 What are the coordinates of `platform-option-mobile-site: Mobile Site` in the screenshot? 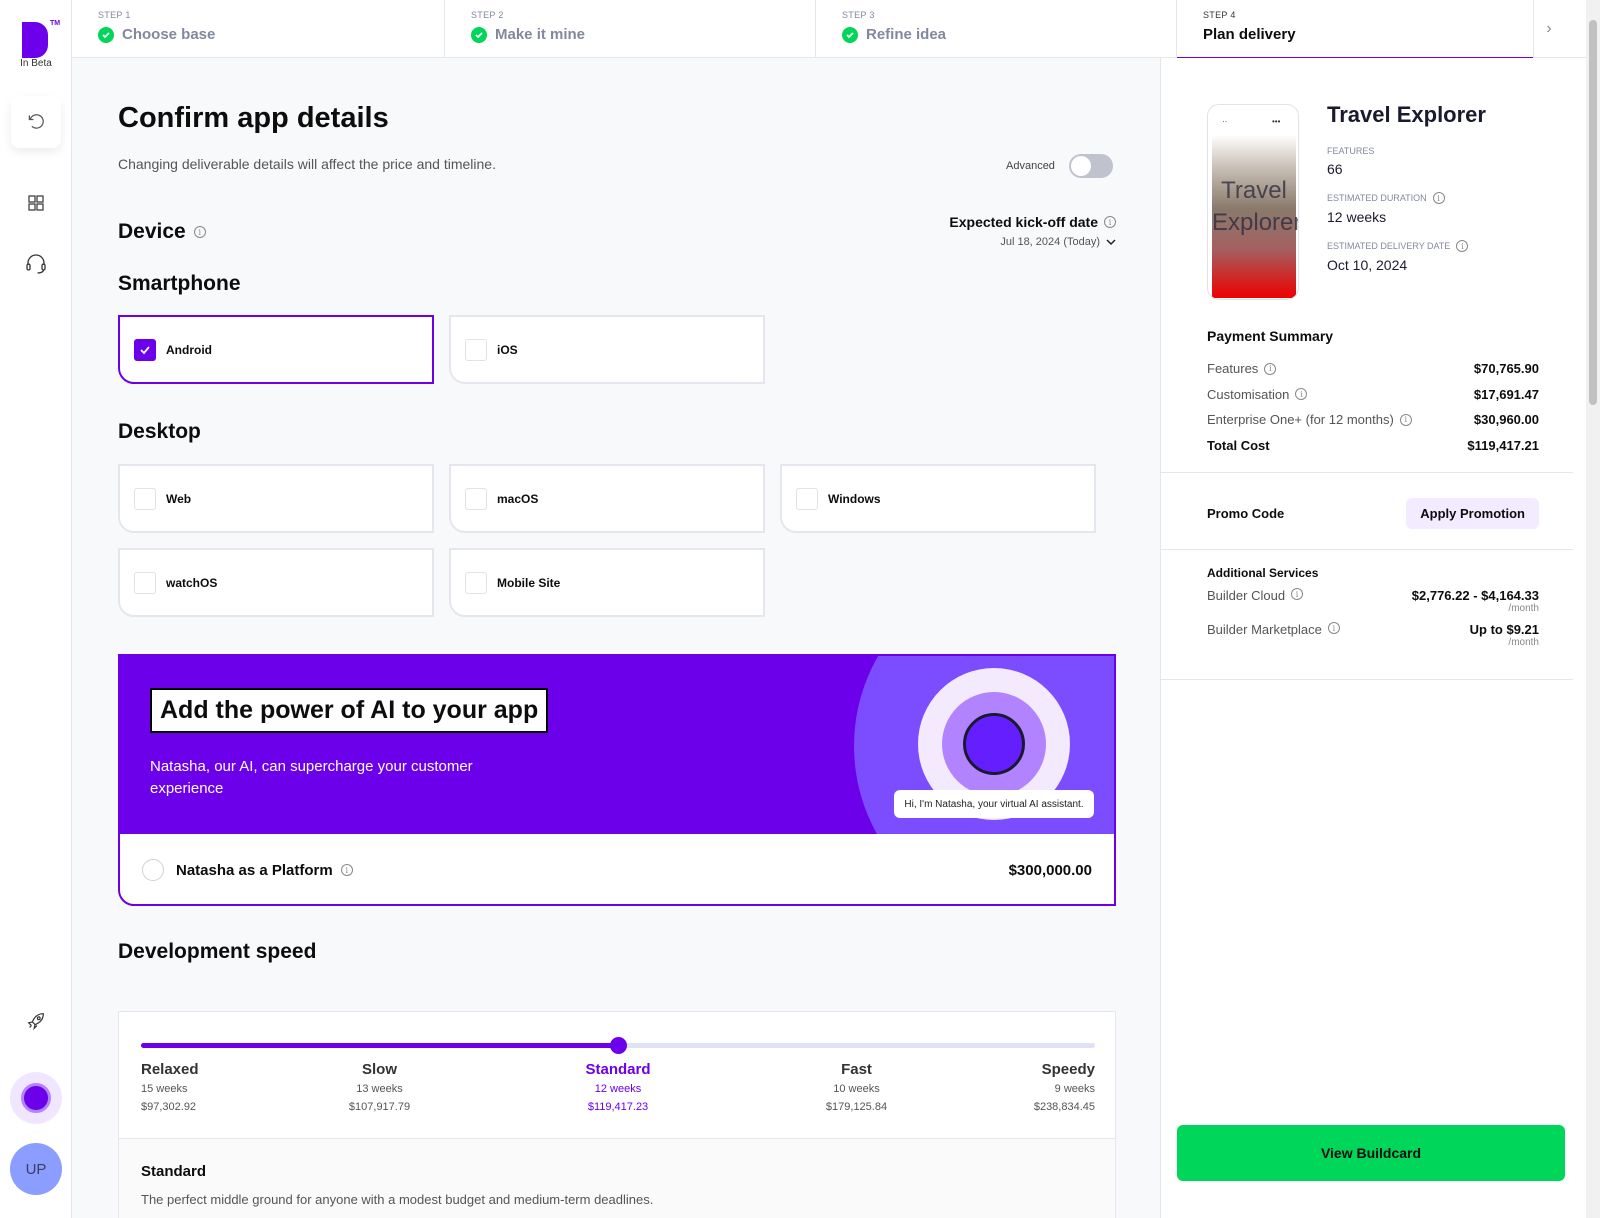 It's located at (607, 582).